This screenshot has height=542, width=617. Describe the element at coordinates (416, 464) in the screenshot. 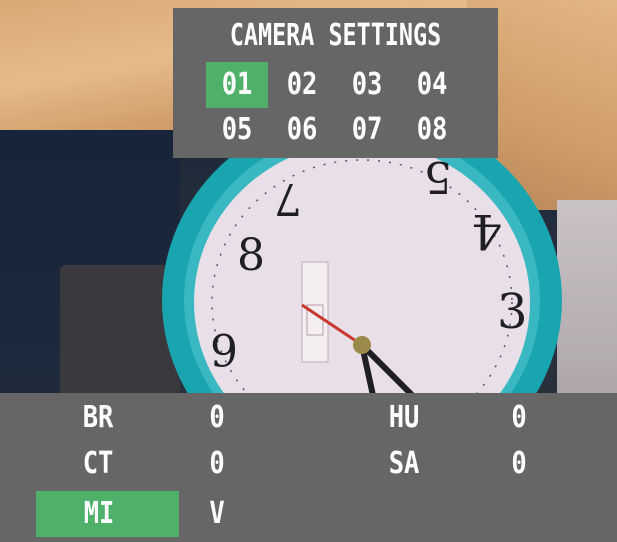

I see `saturation-label: SA` at that location.